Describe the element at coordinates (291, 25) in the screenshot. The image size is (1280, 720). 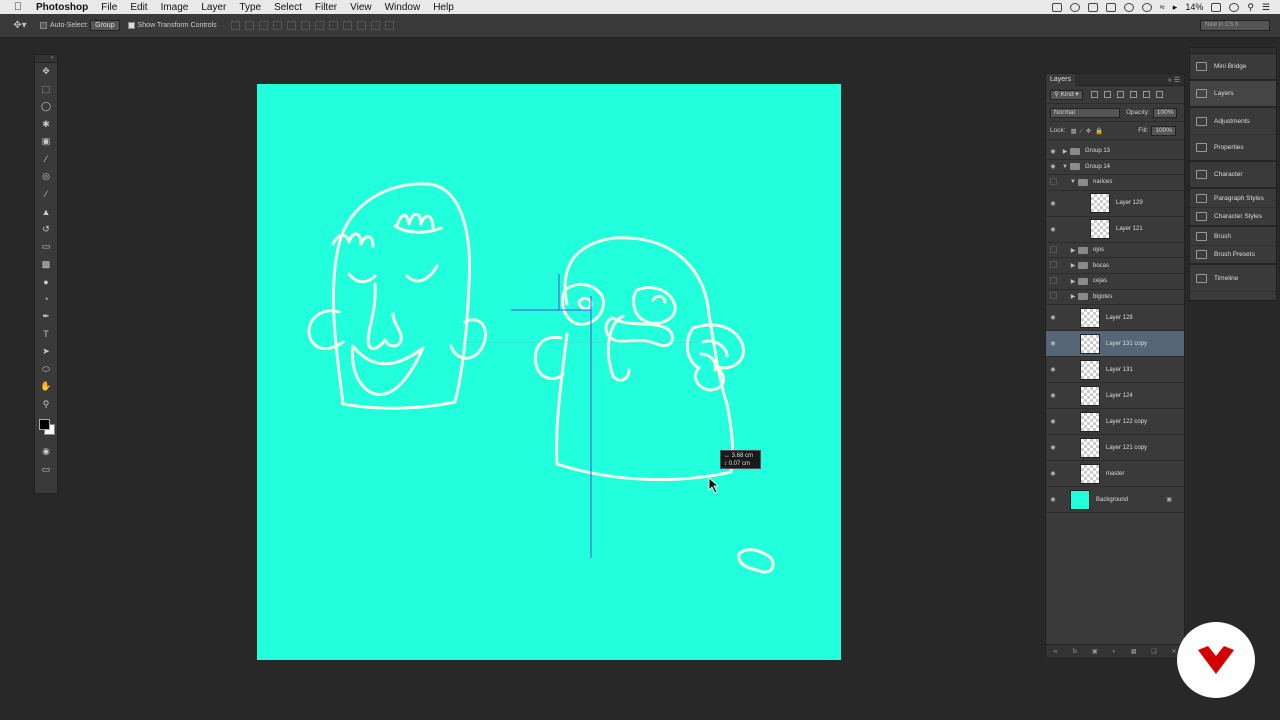
I see `align-hcenter-icon` at that location.